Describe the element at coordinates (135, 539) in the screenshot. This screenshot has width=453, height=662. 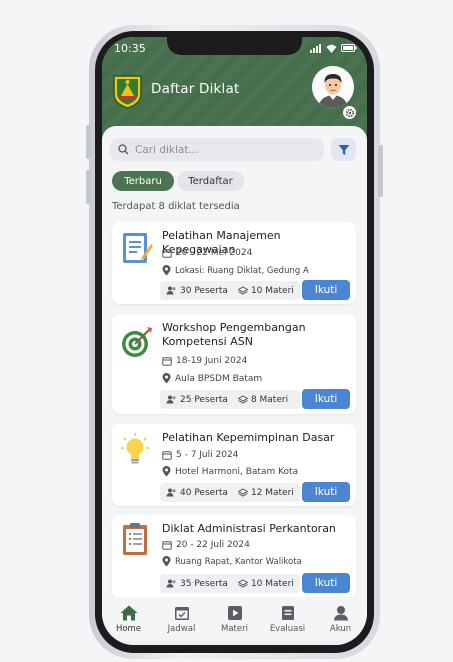
I see `clipboard-icon` at that location.